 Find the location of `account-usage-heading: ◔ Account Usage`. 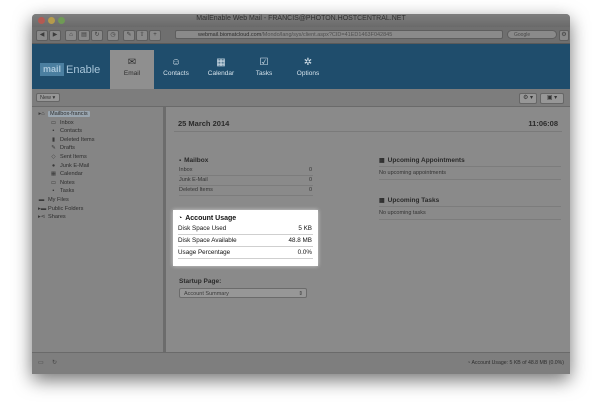

account-usage-heading: ◔ Account Usage is located at coordinates (207, 218).